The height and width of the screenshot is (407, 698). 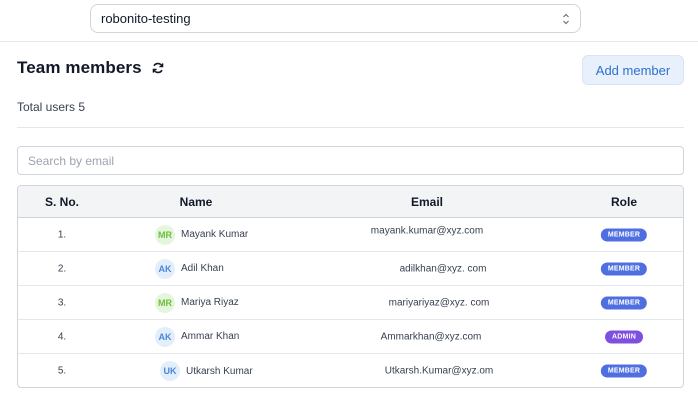 I want to click on page-title: Team members, so click(x=79, y=67).